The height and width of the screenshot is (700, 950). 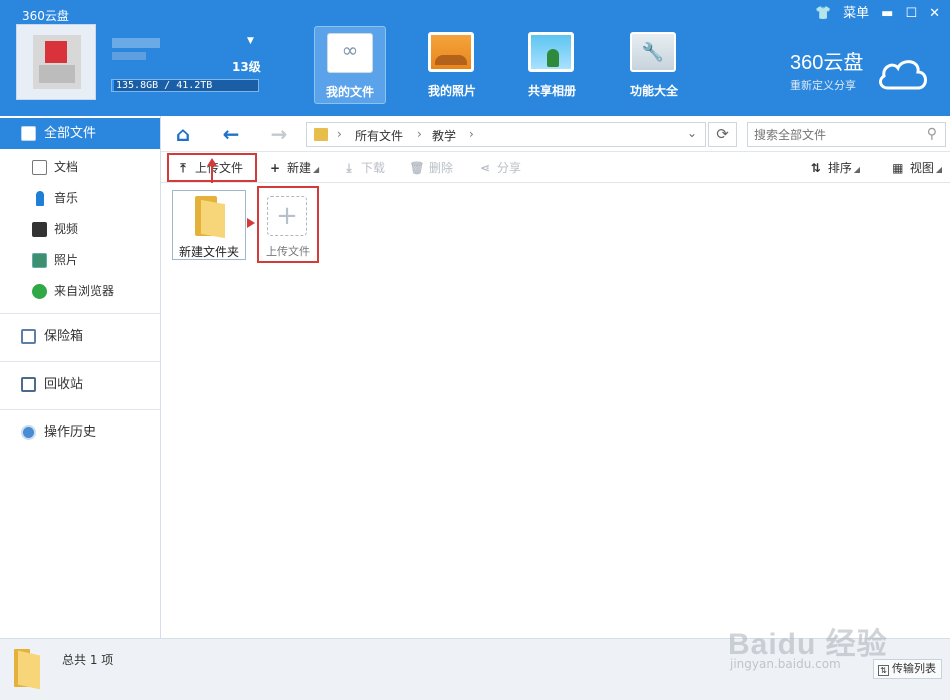 I want to click on share-icon: ⋖, so click(x=485, y=168).